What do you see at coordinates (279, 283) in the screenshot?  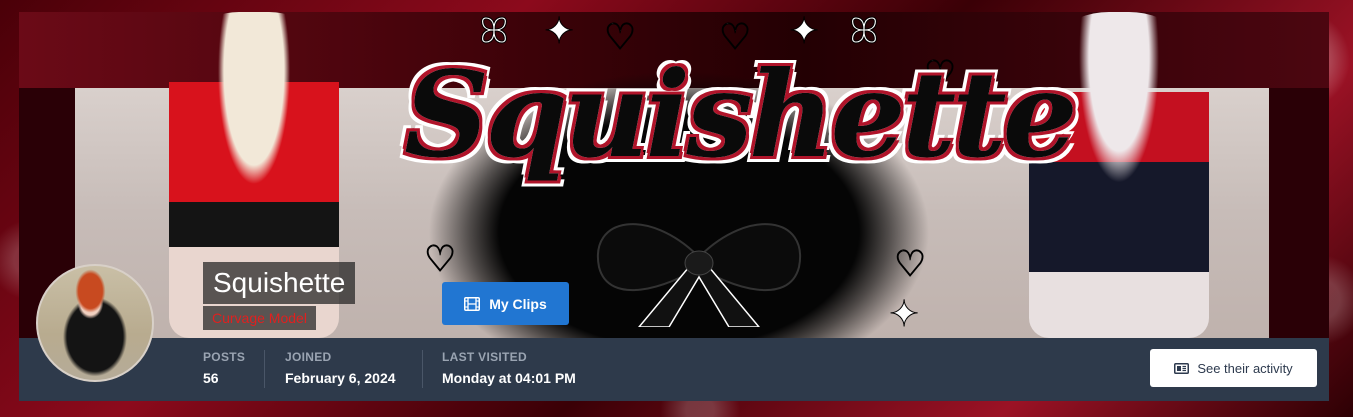 I see `profile-username: Squishette` at bounding box center [279, 283].